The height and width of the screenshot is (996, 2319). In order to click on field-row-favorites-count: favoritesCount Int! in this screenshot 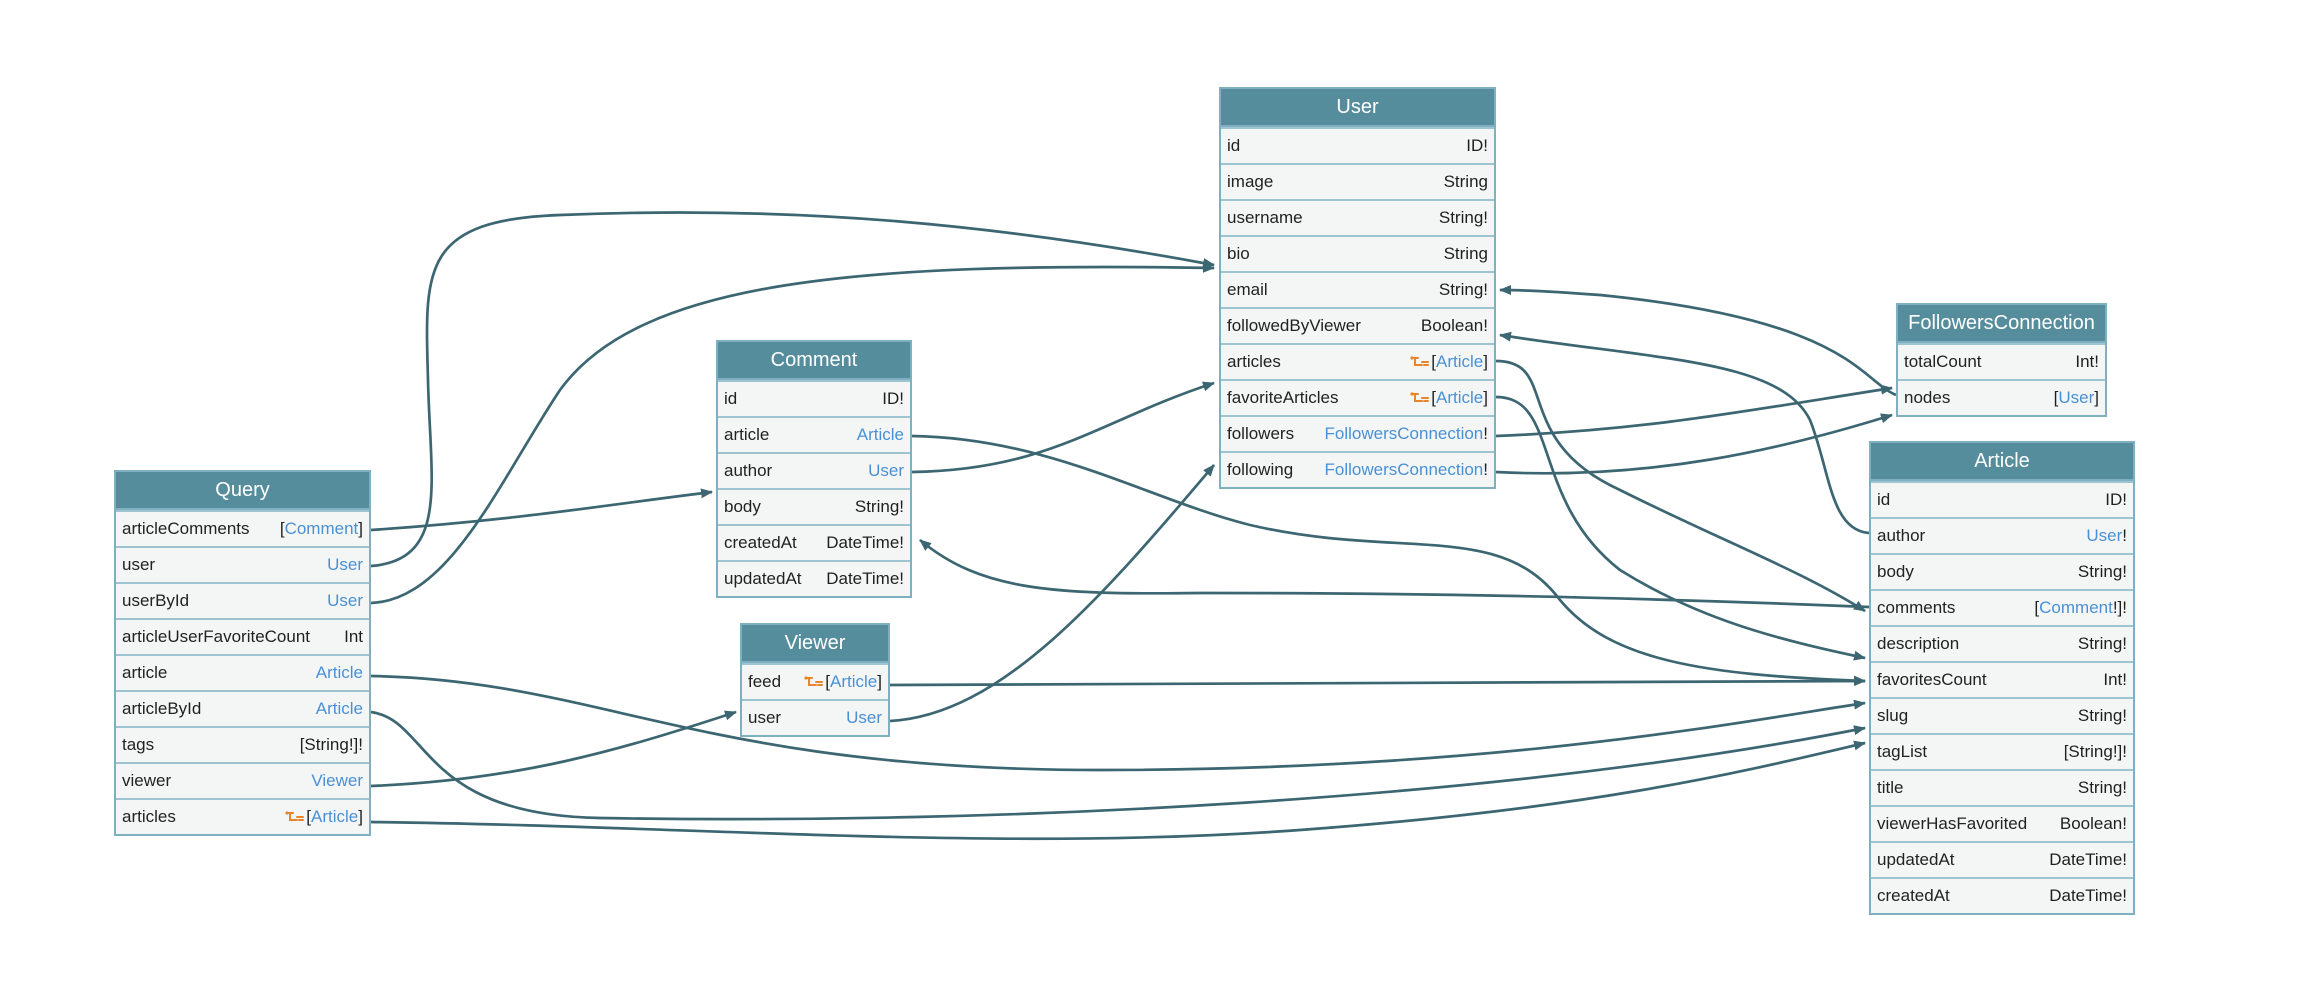, I will do `click(2002, 679)`.